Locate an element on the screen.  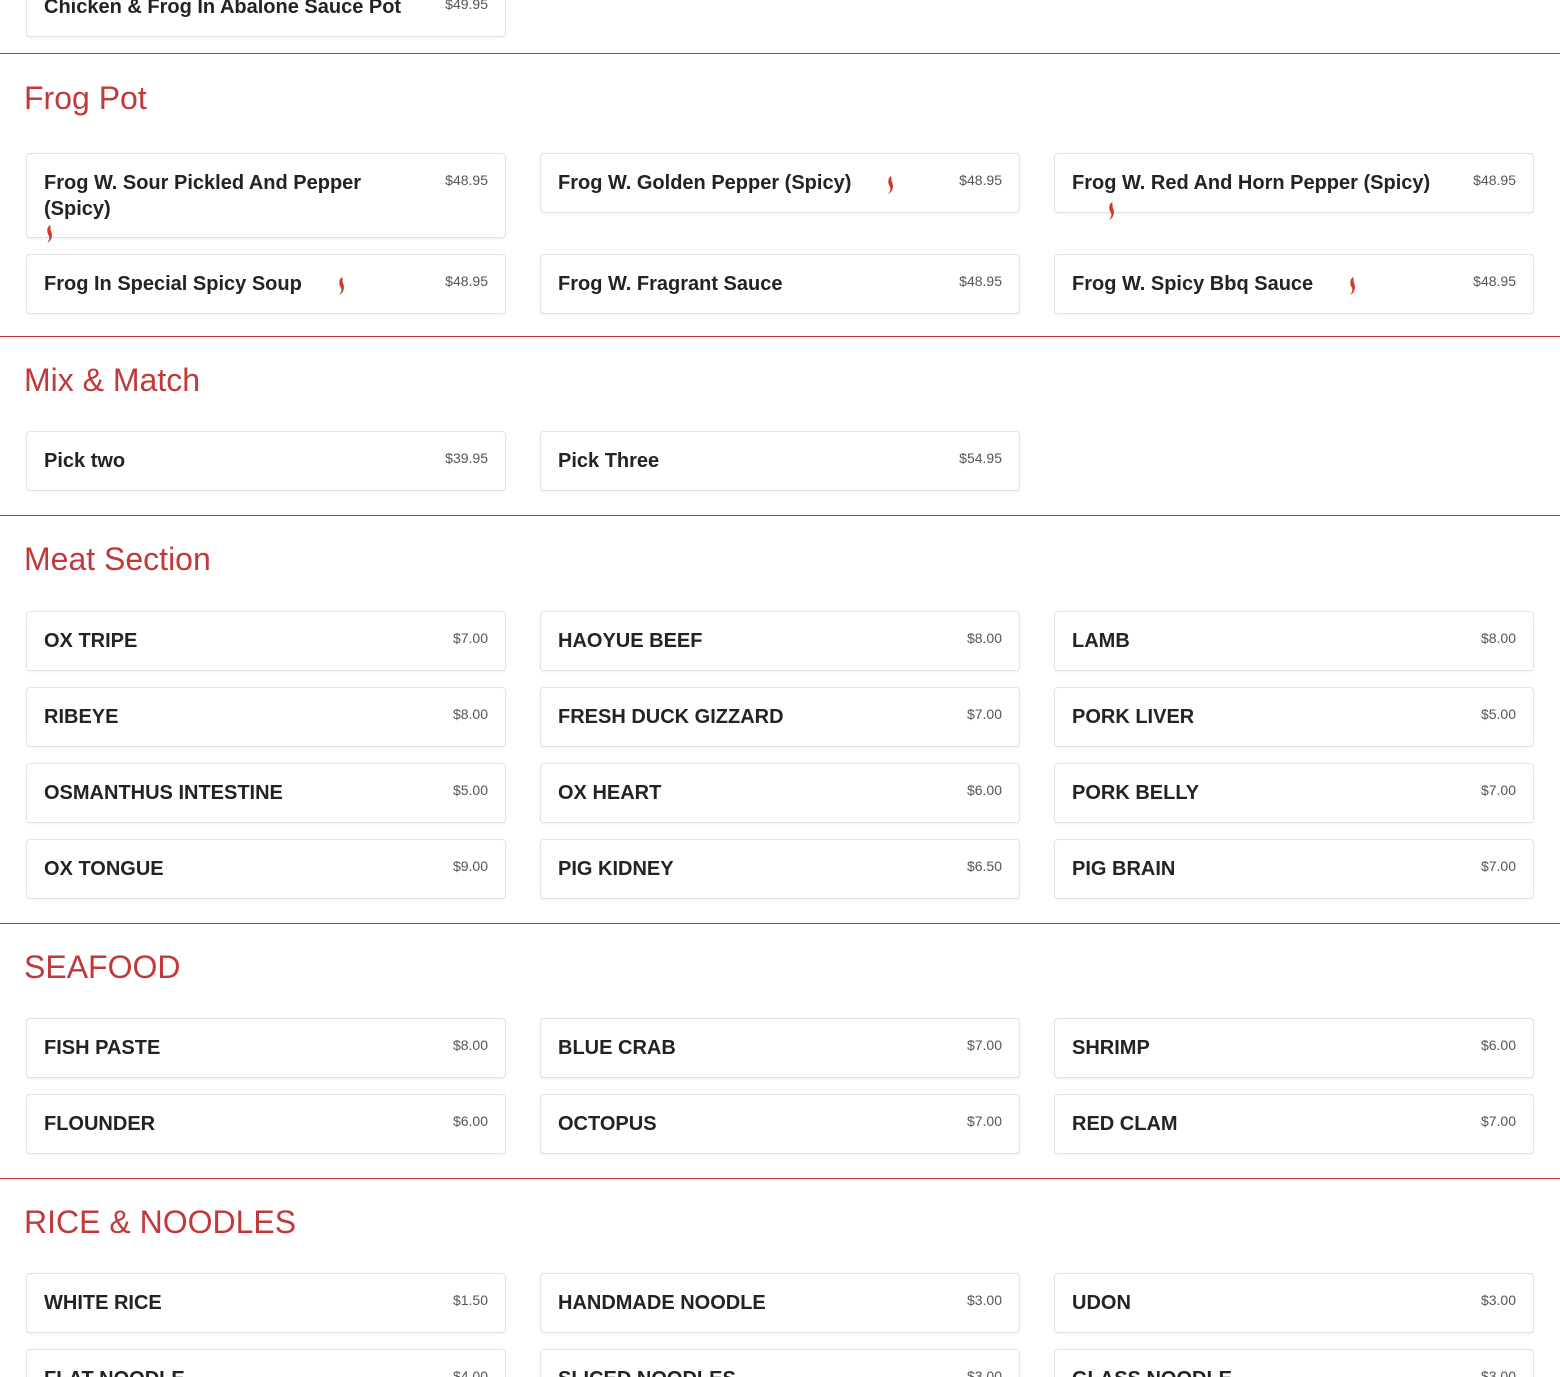
section-title: Mix & Match is located at coordinates (112, 380).